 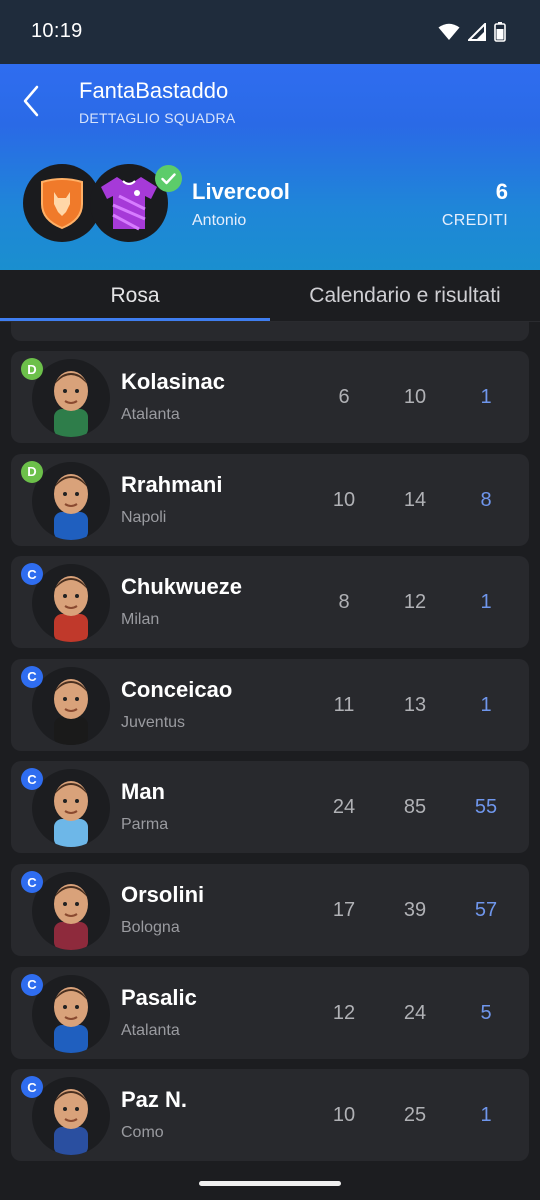 I want to click on player-stat-2: 10, so click(x=415, y=397).